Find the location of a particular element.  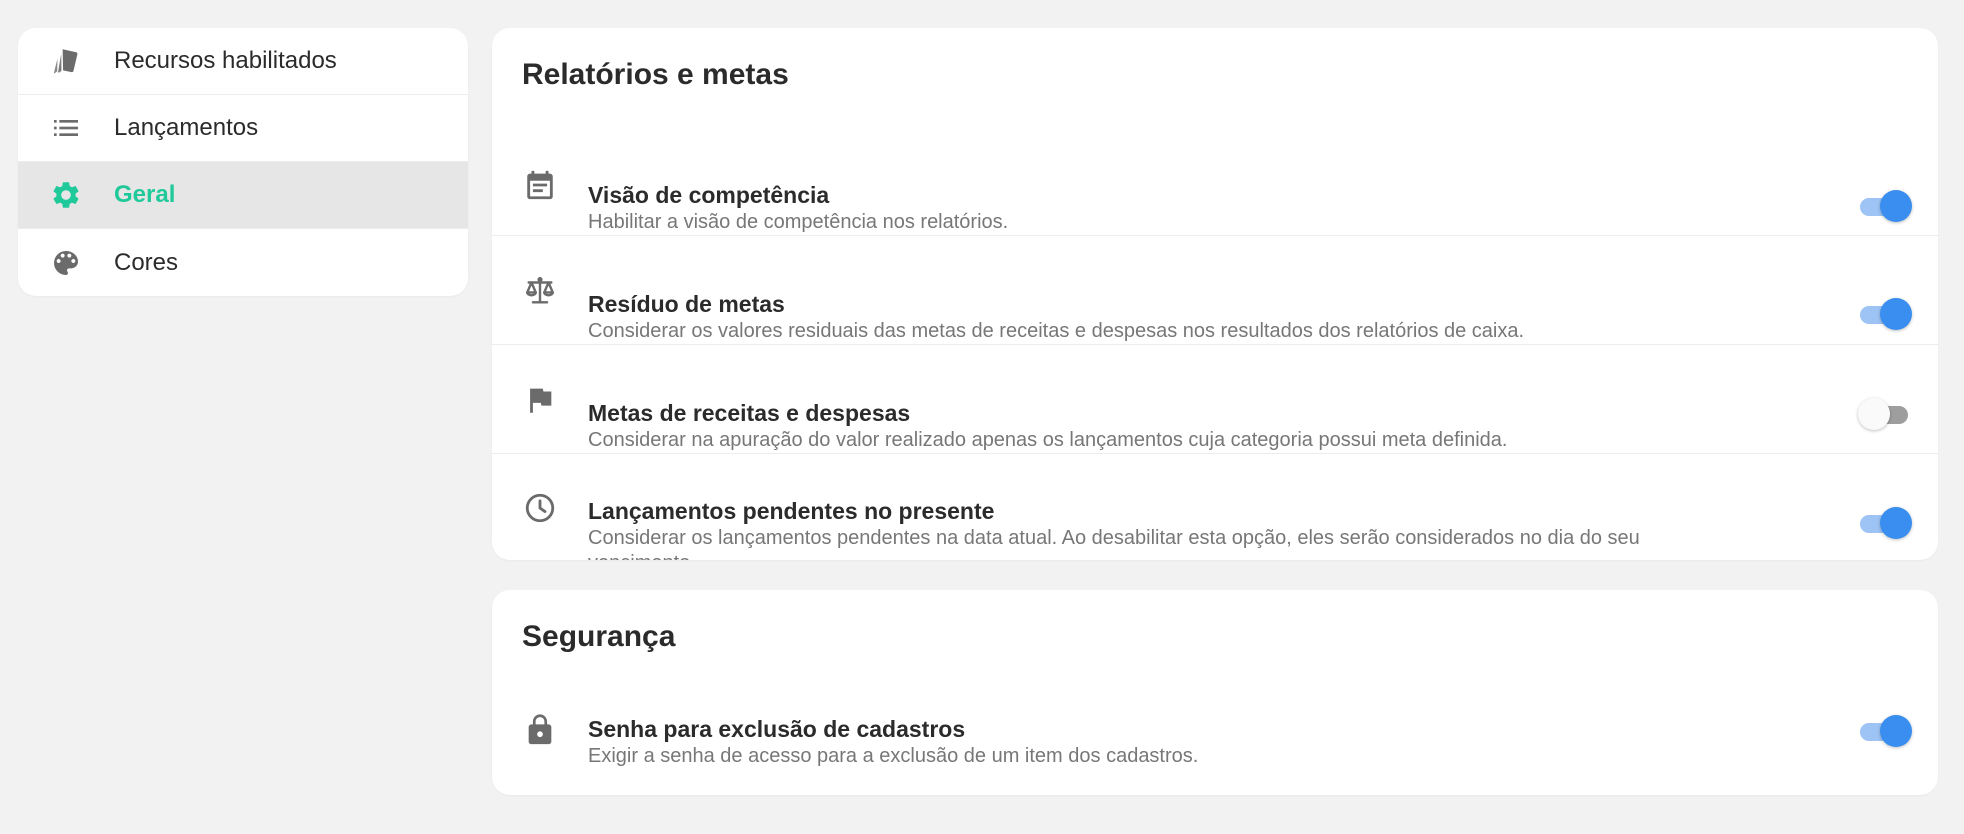

sidebar-item-cores: Cores is located at coordinates (243, 262).